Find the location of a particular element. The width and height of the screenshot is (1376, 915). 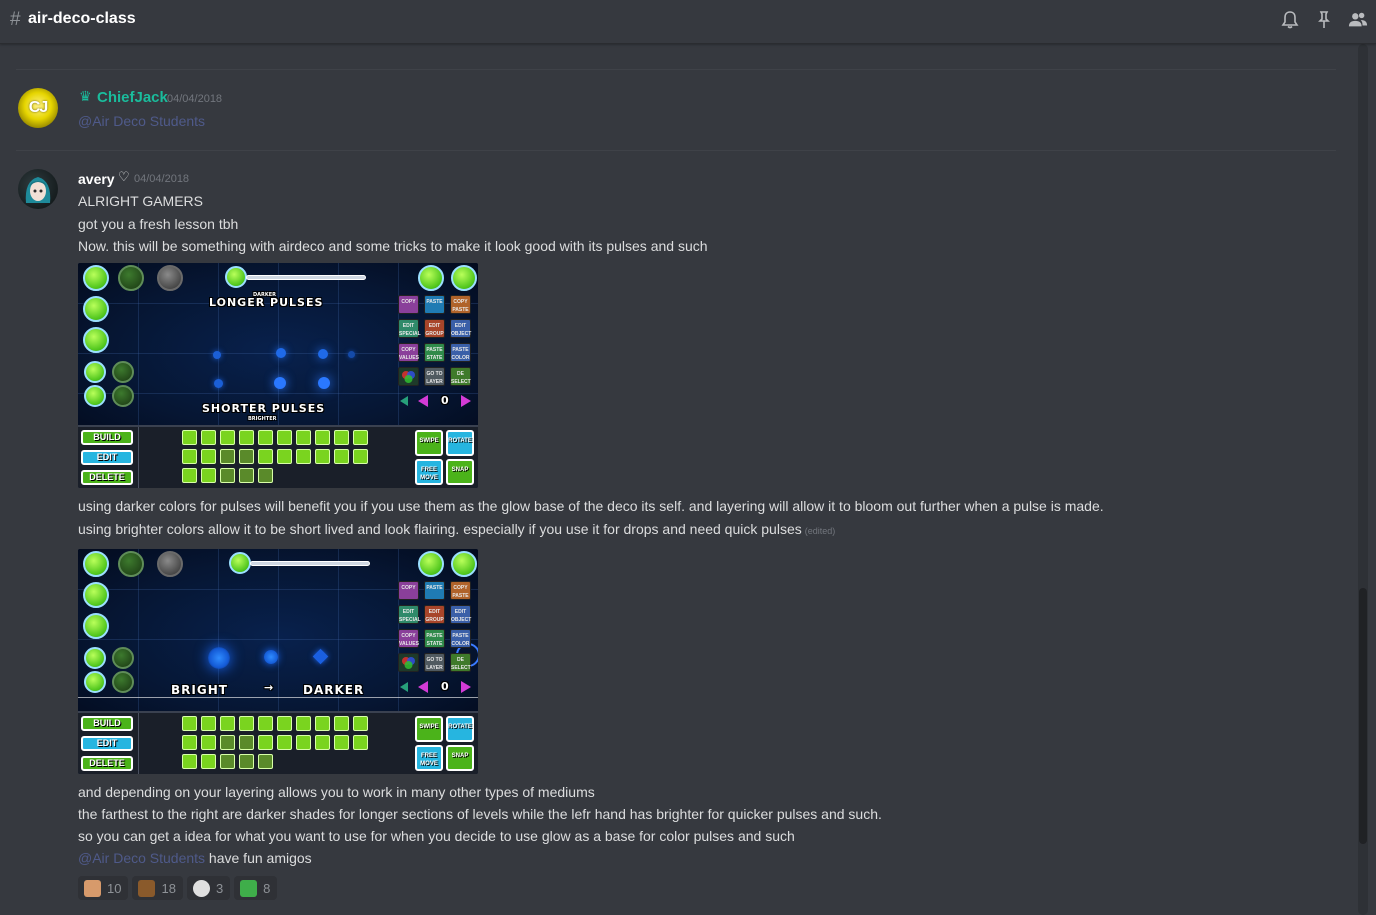

pin-icon is located at coordinates (1324, 20).